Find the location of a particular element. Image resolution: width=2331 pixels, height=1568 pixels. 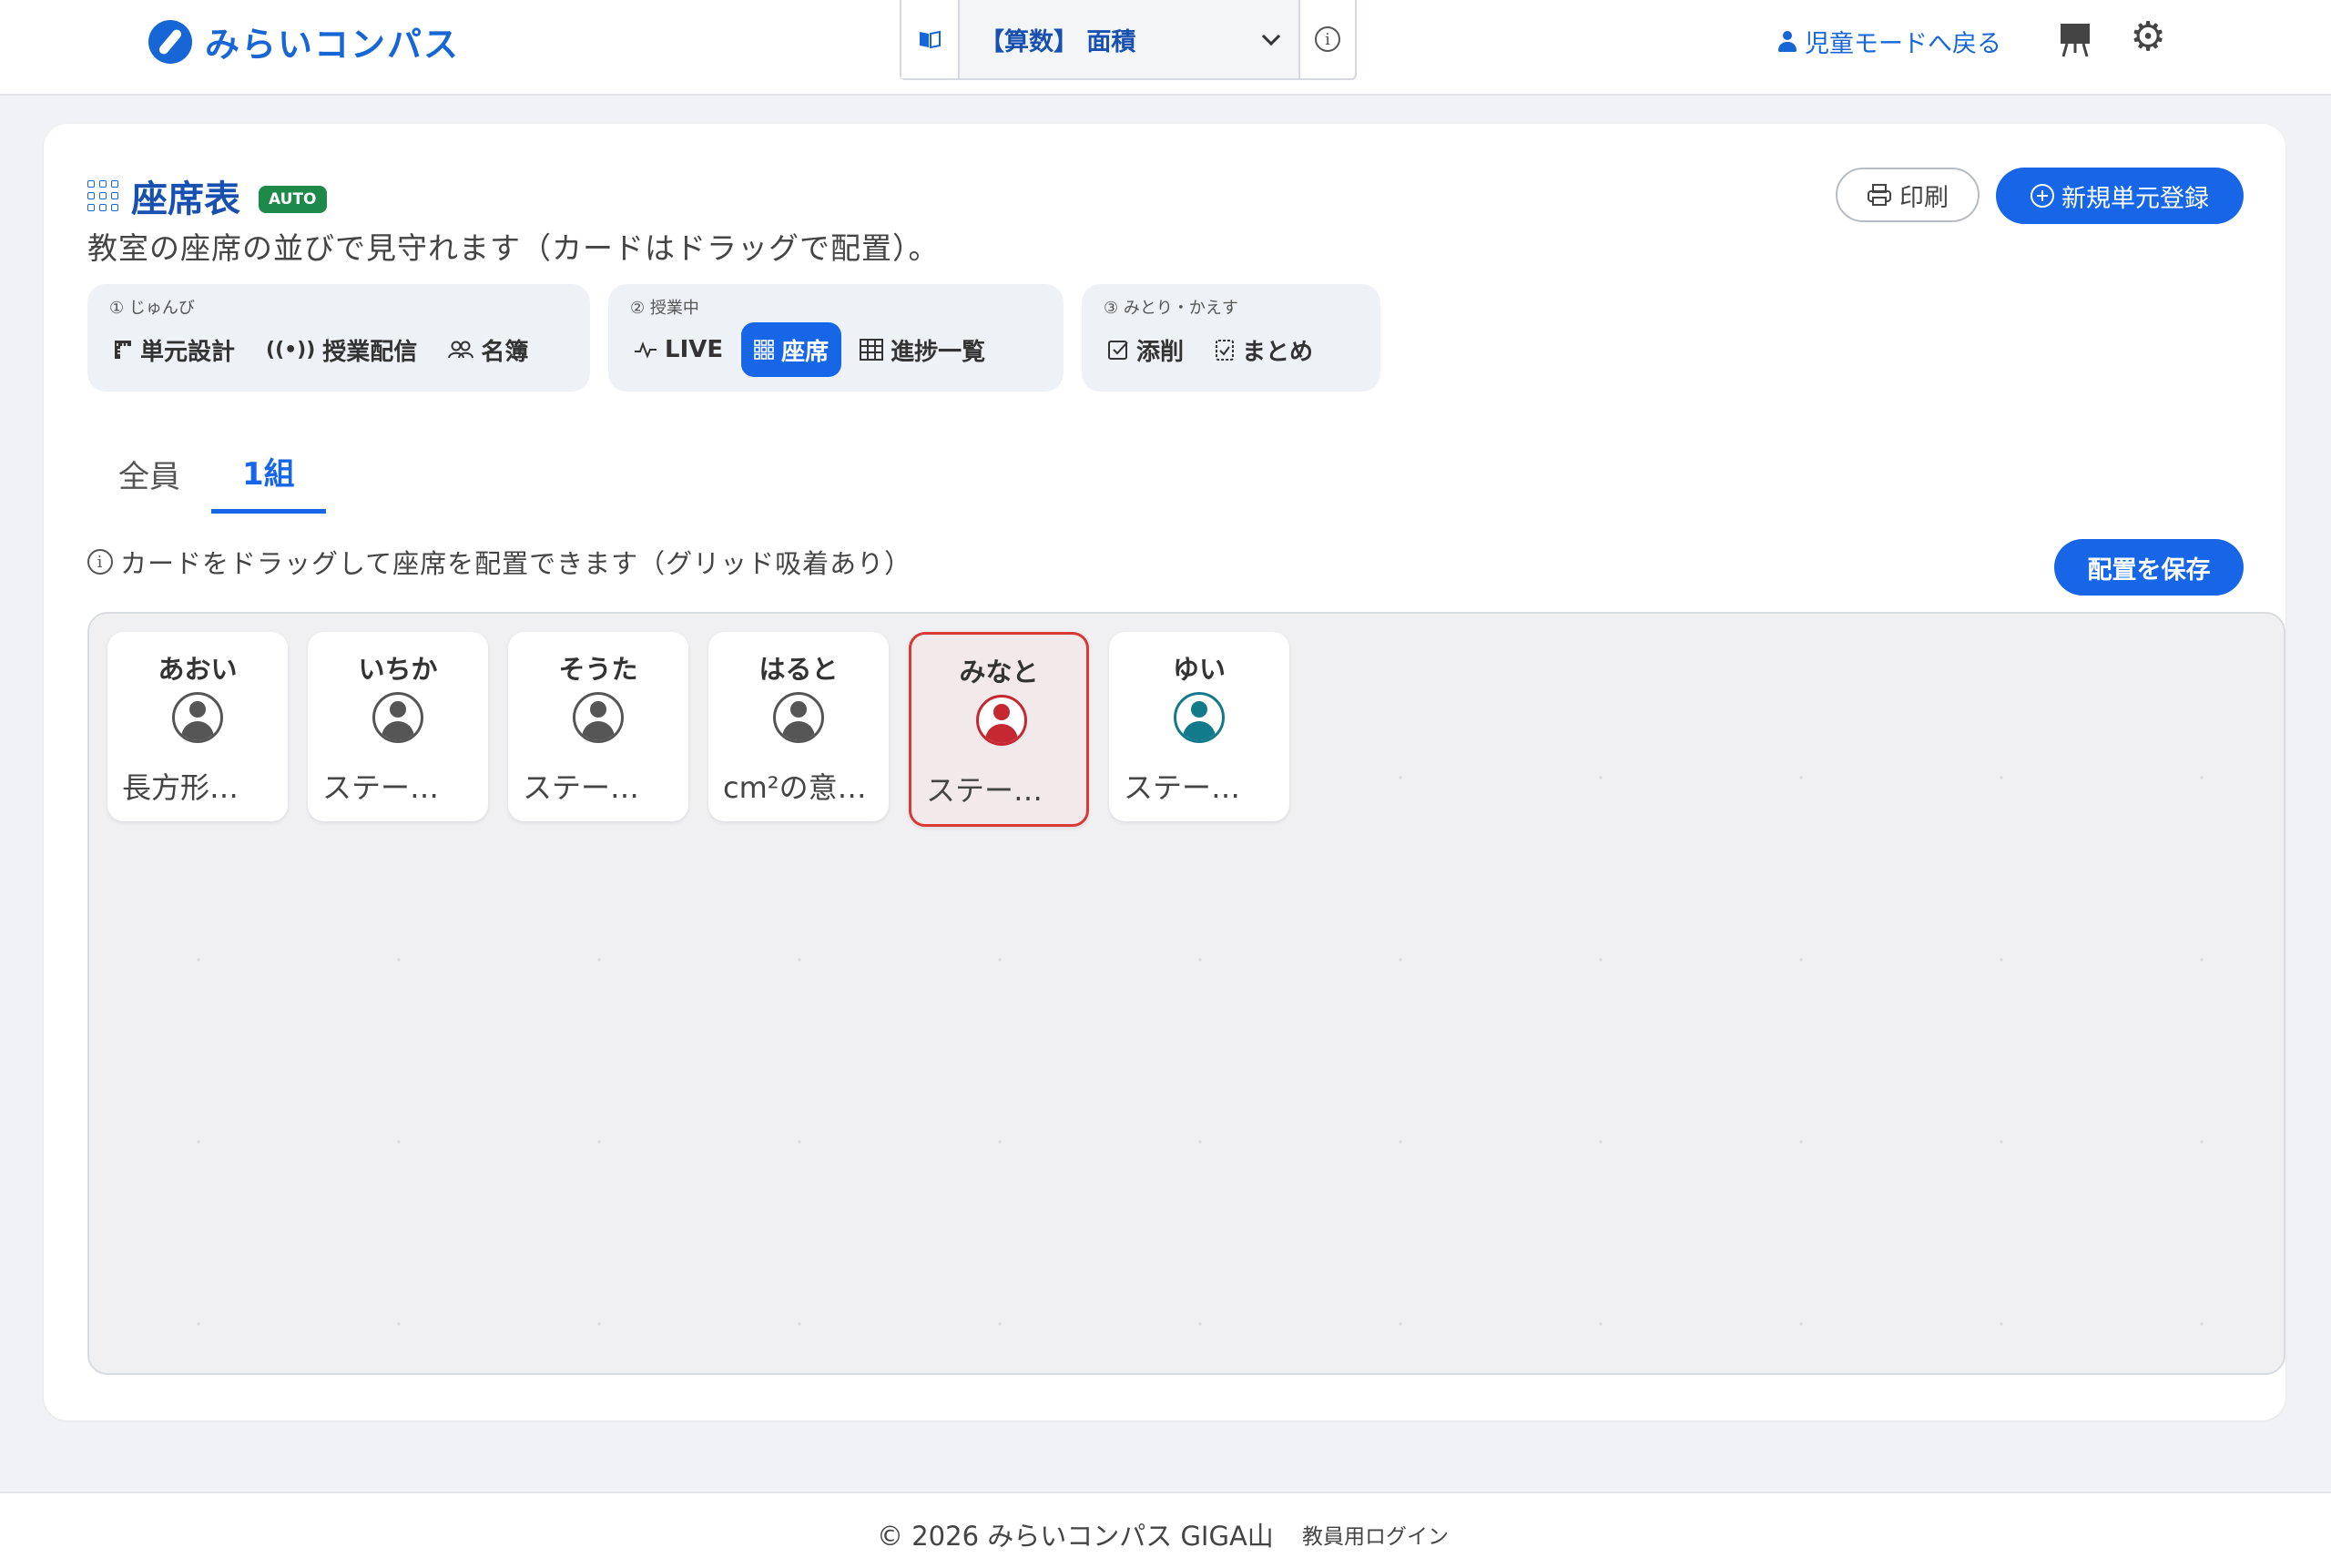

step-group-prepare: ① じゅんび 単元設計 ((•)) 授業配信 名簿 is located at coordinates (338, 338).